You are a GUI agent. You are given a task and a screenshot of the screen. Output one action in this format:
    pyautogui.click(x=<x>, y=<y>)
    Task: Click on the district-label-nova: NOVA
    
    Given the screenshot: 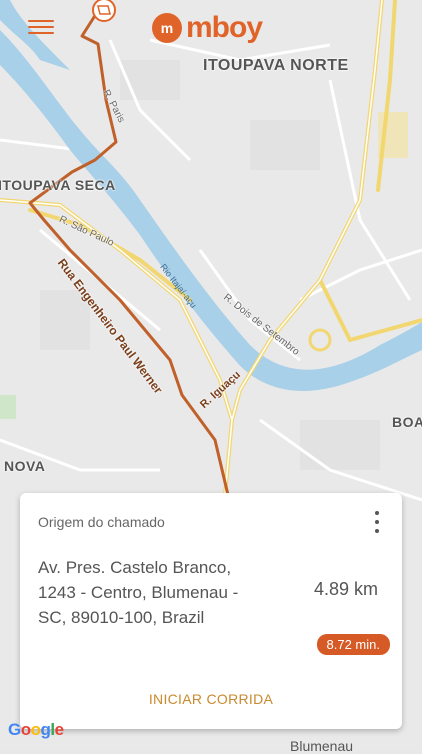 What is the action you would take?
    pyautogui.click(x=25, y=466)
    